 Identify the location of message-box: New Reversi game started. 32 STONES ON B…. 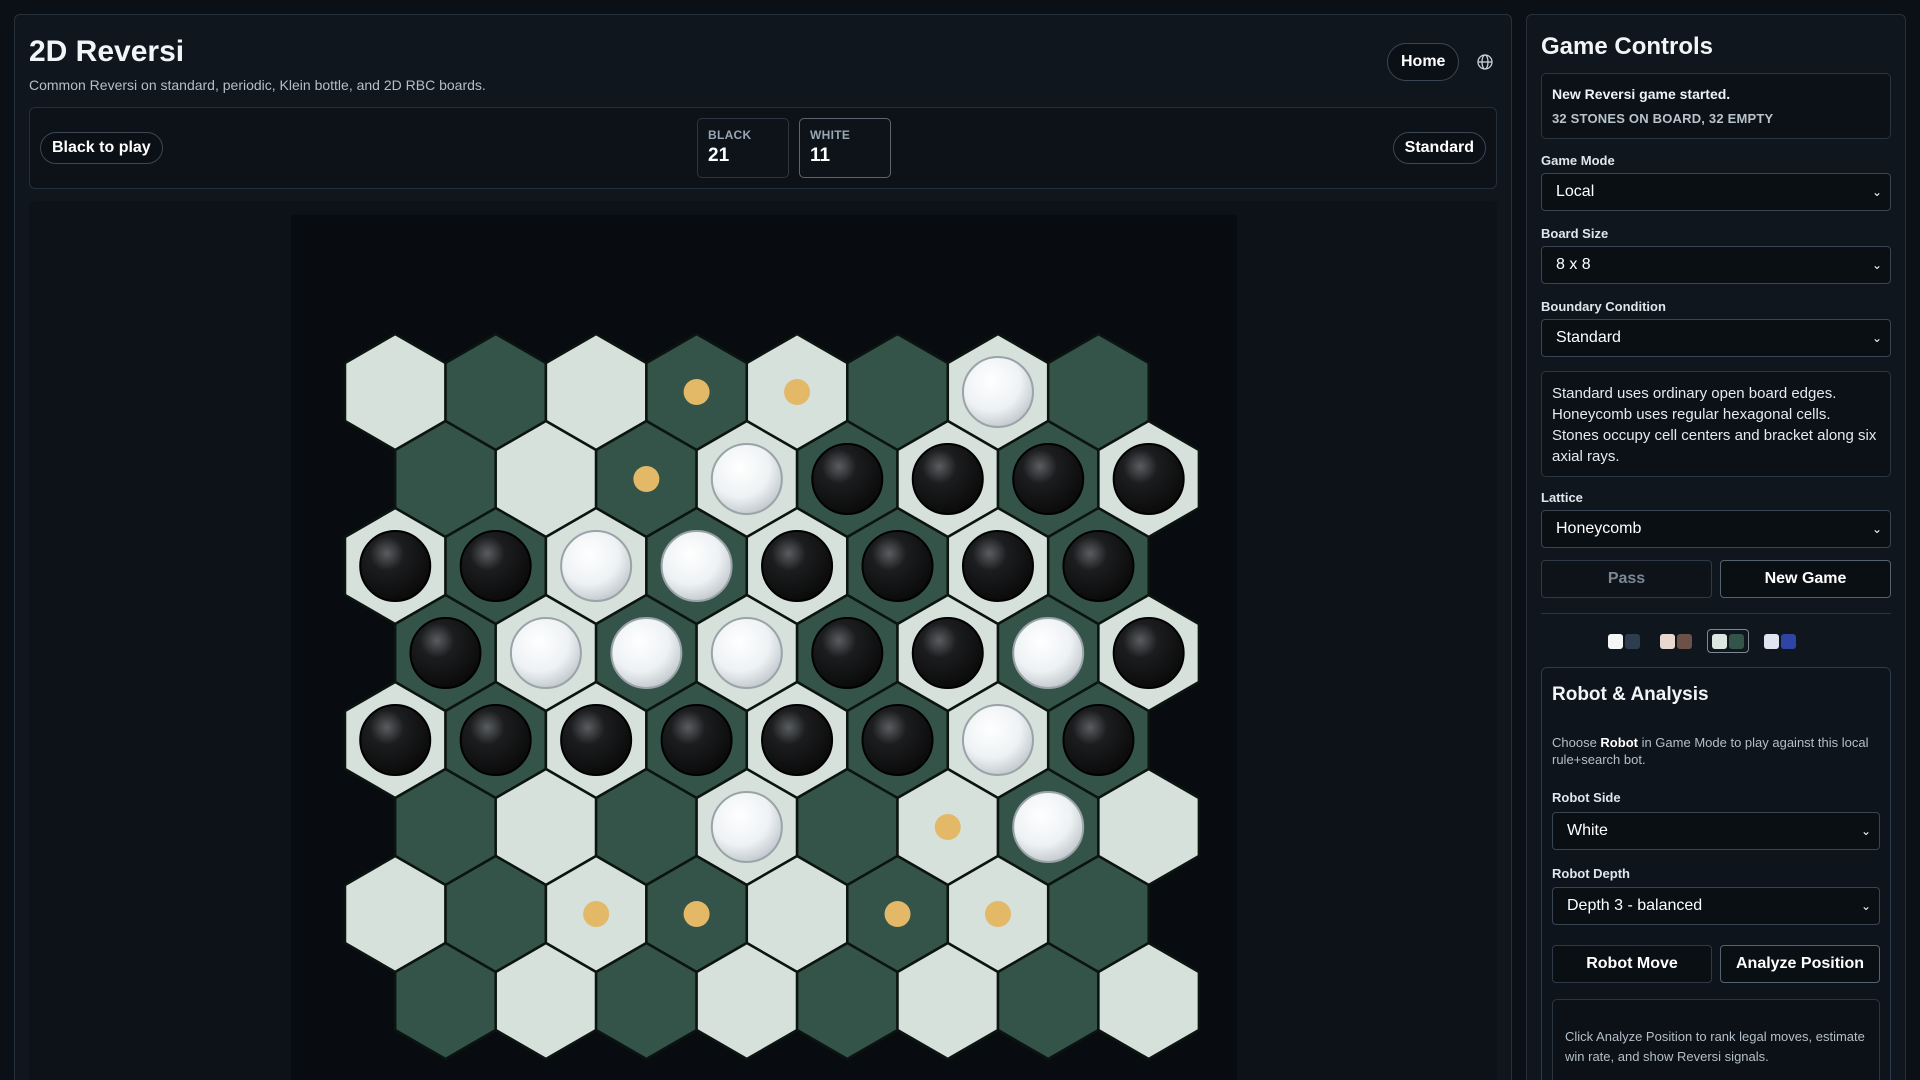
(1716, 106).